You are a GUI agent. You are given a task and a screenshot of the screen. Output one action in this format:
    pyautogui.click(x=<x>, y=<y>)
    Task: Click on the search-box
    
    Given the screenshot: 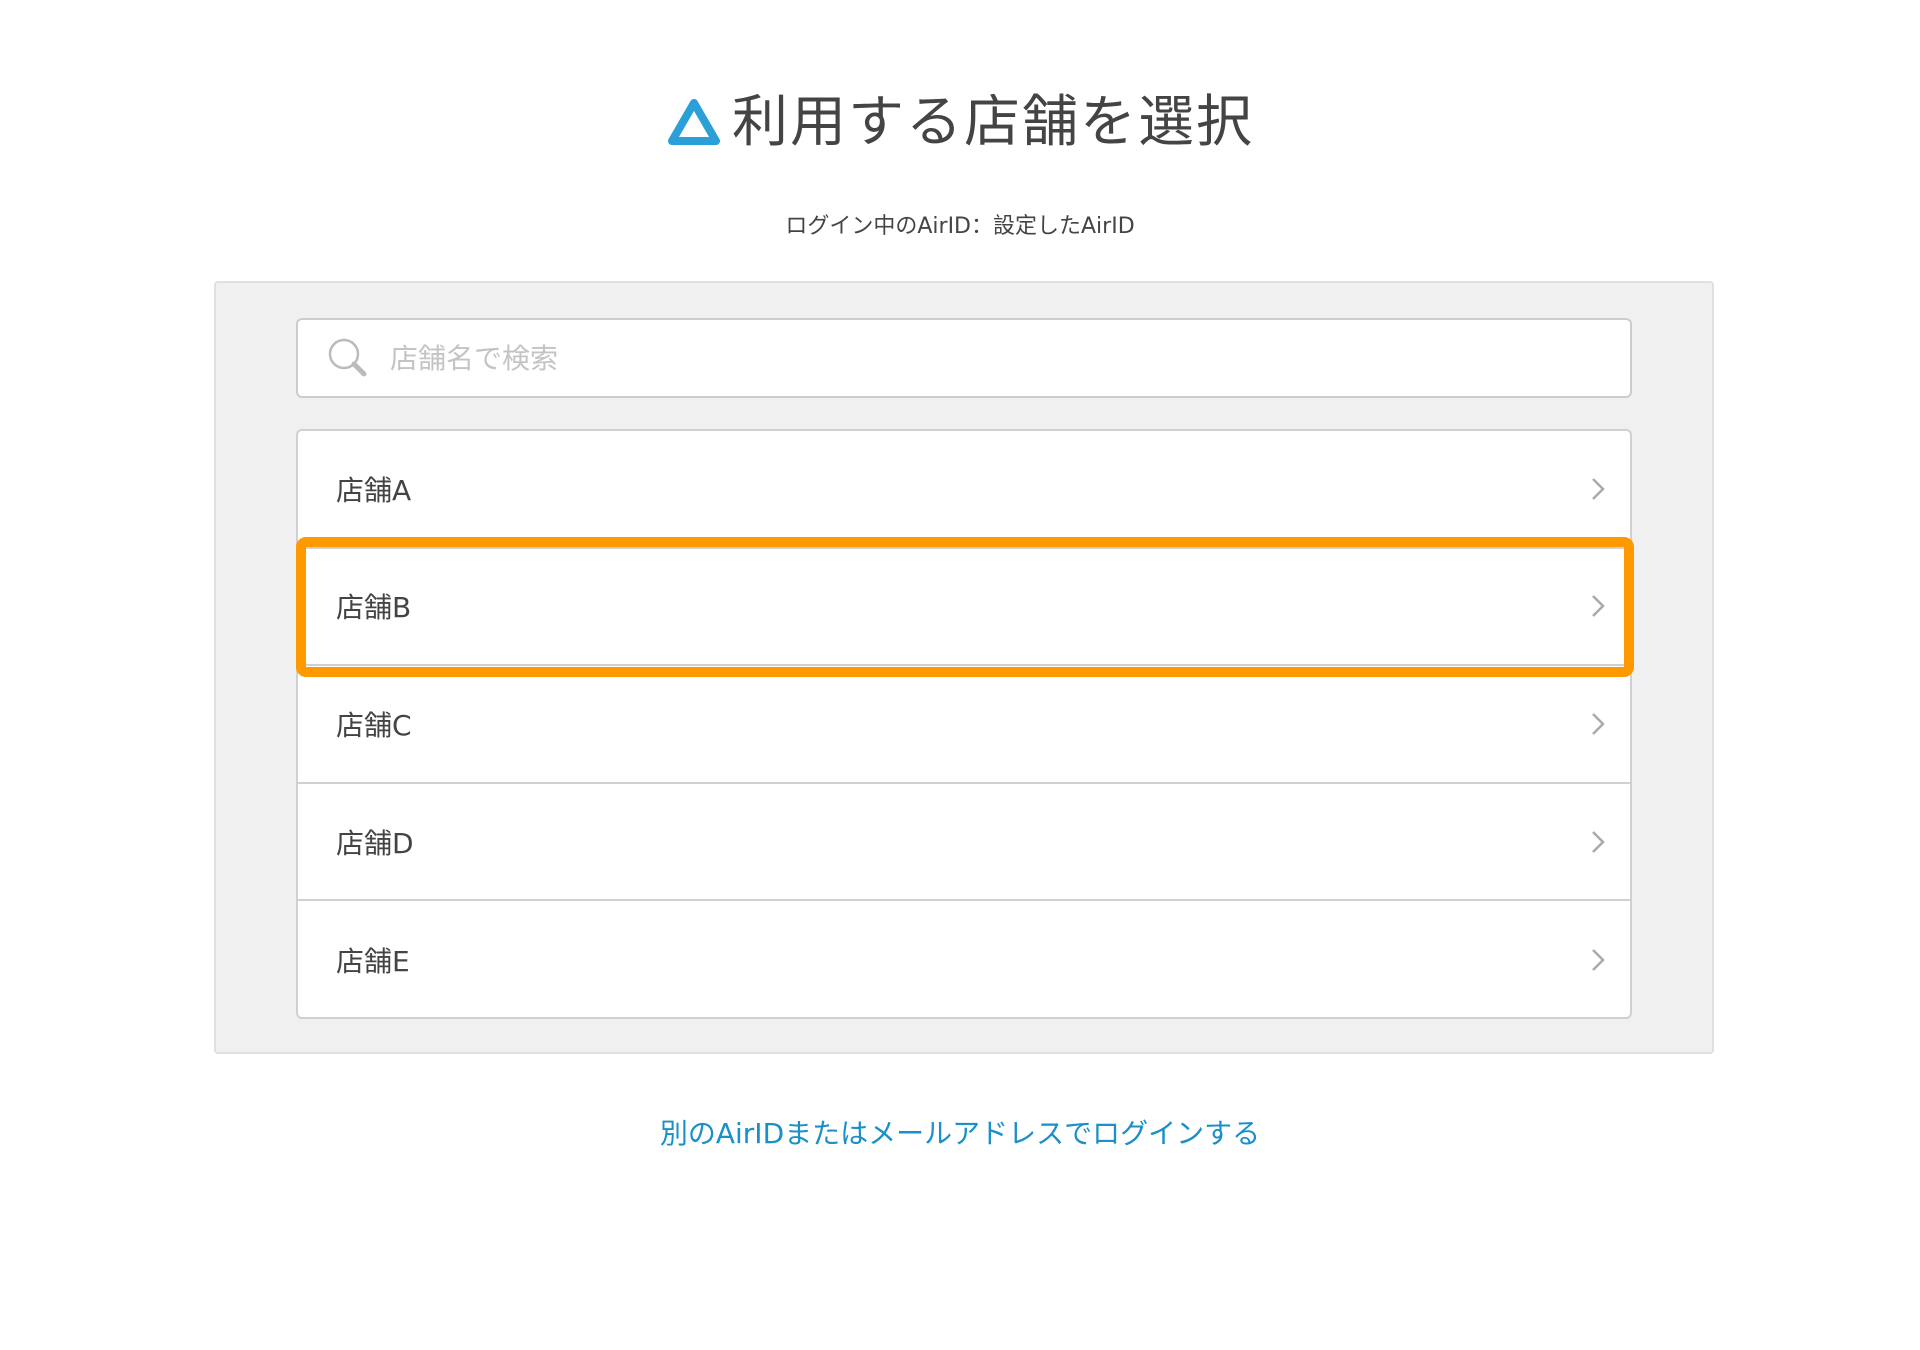 What is the action you would take?
    pyautogui.click(x=964, y=358)
    